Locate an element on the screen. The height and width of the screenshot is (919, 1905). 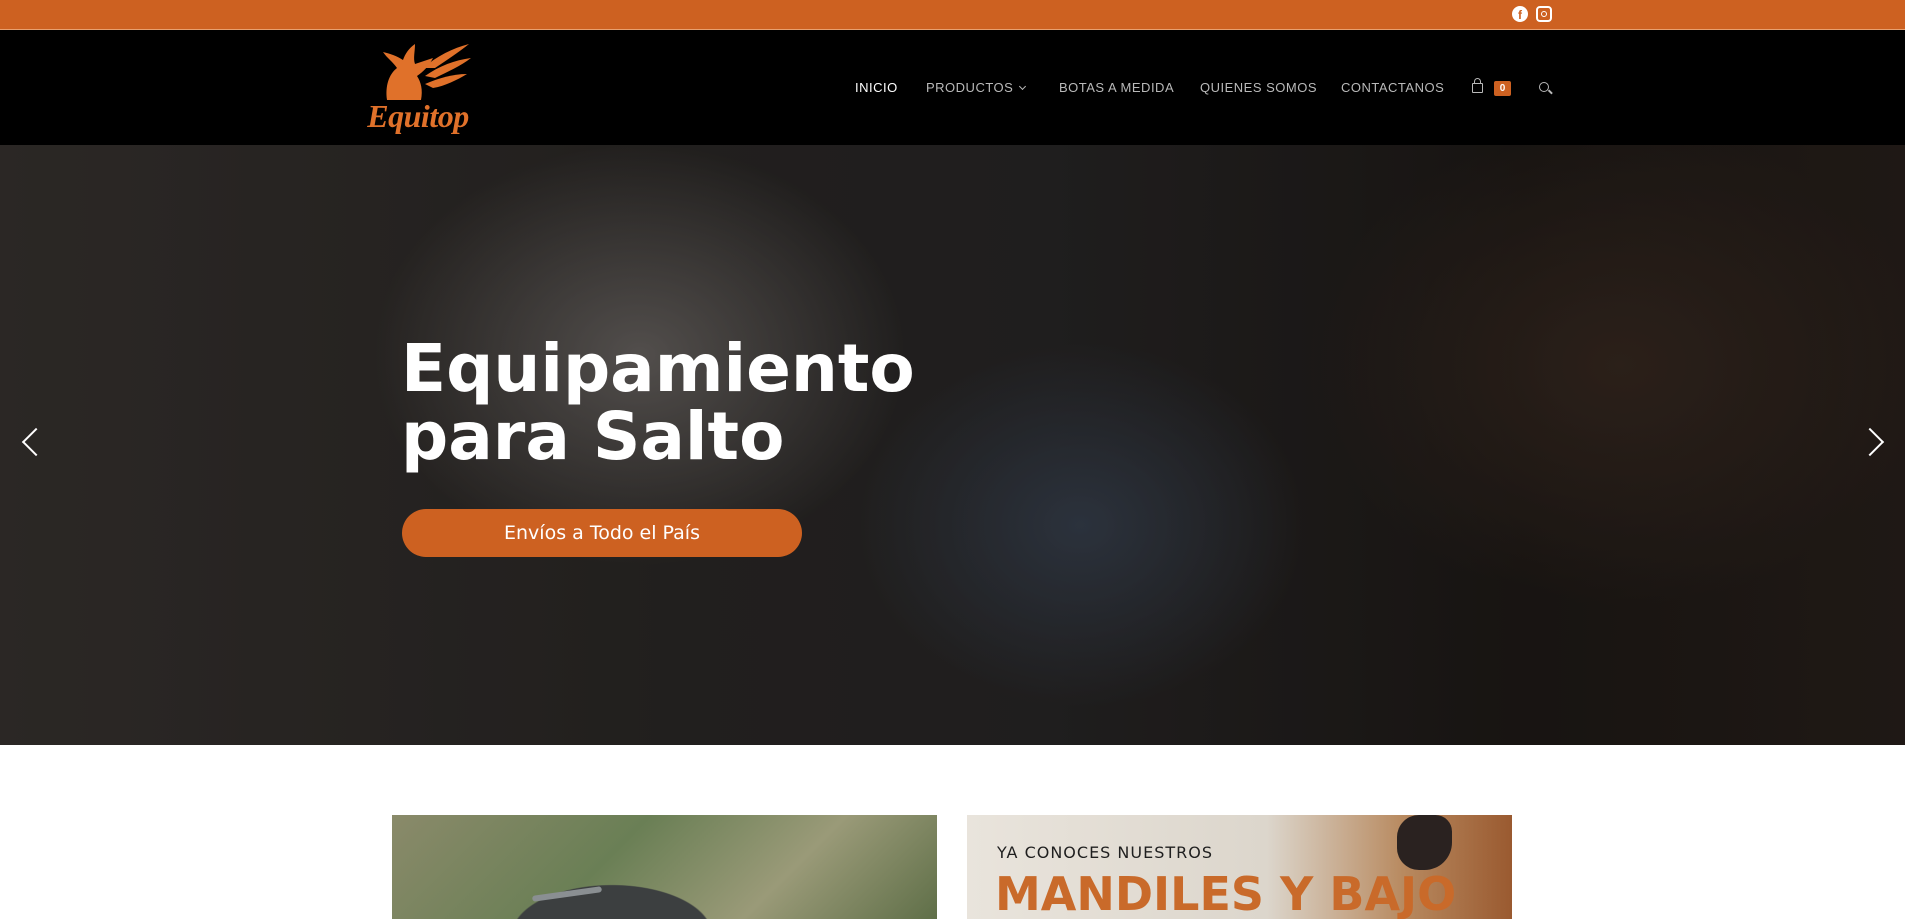
shipping-button: Envíos a Todo el País is located at coordinates (602, 533).